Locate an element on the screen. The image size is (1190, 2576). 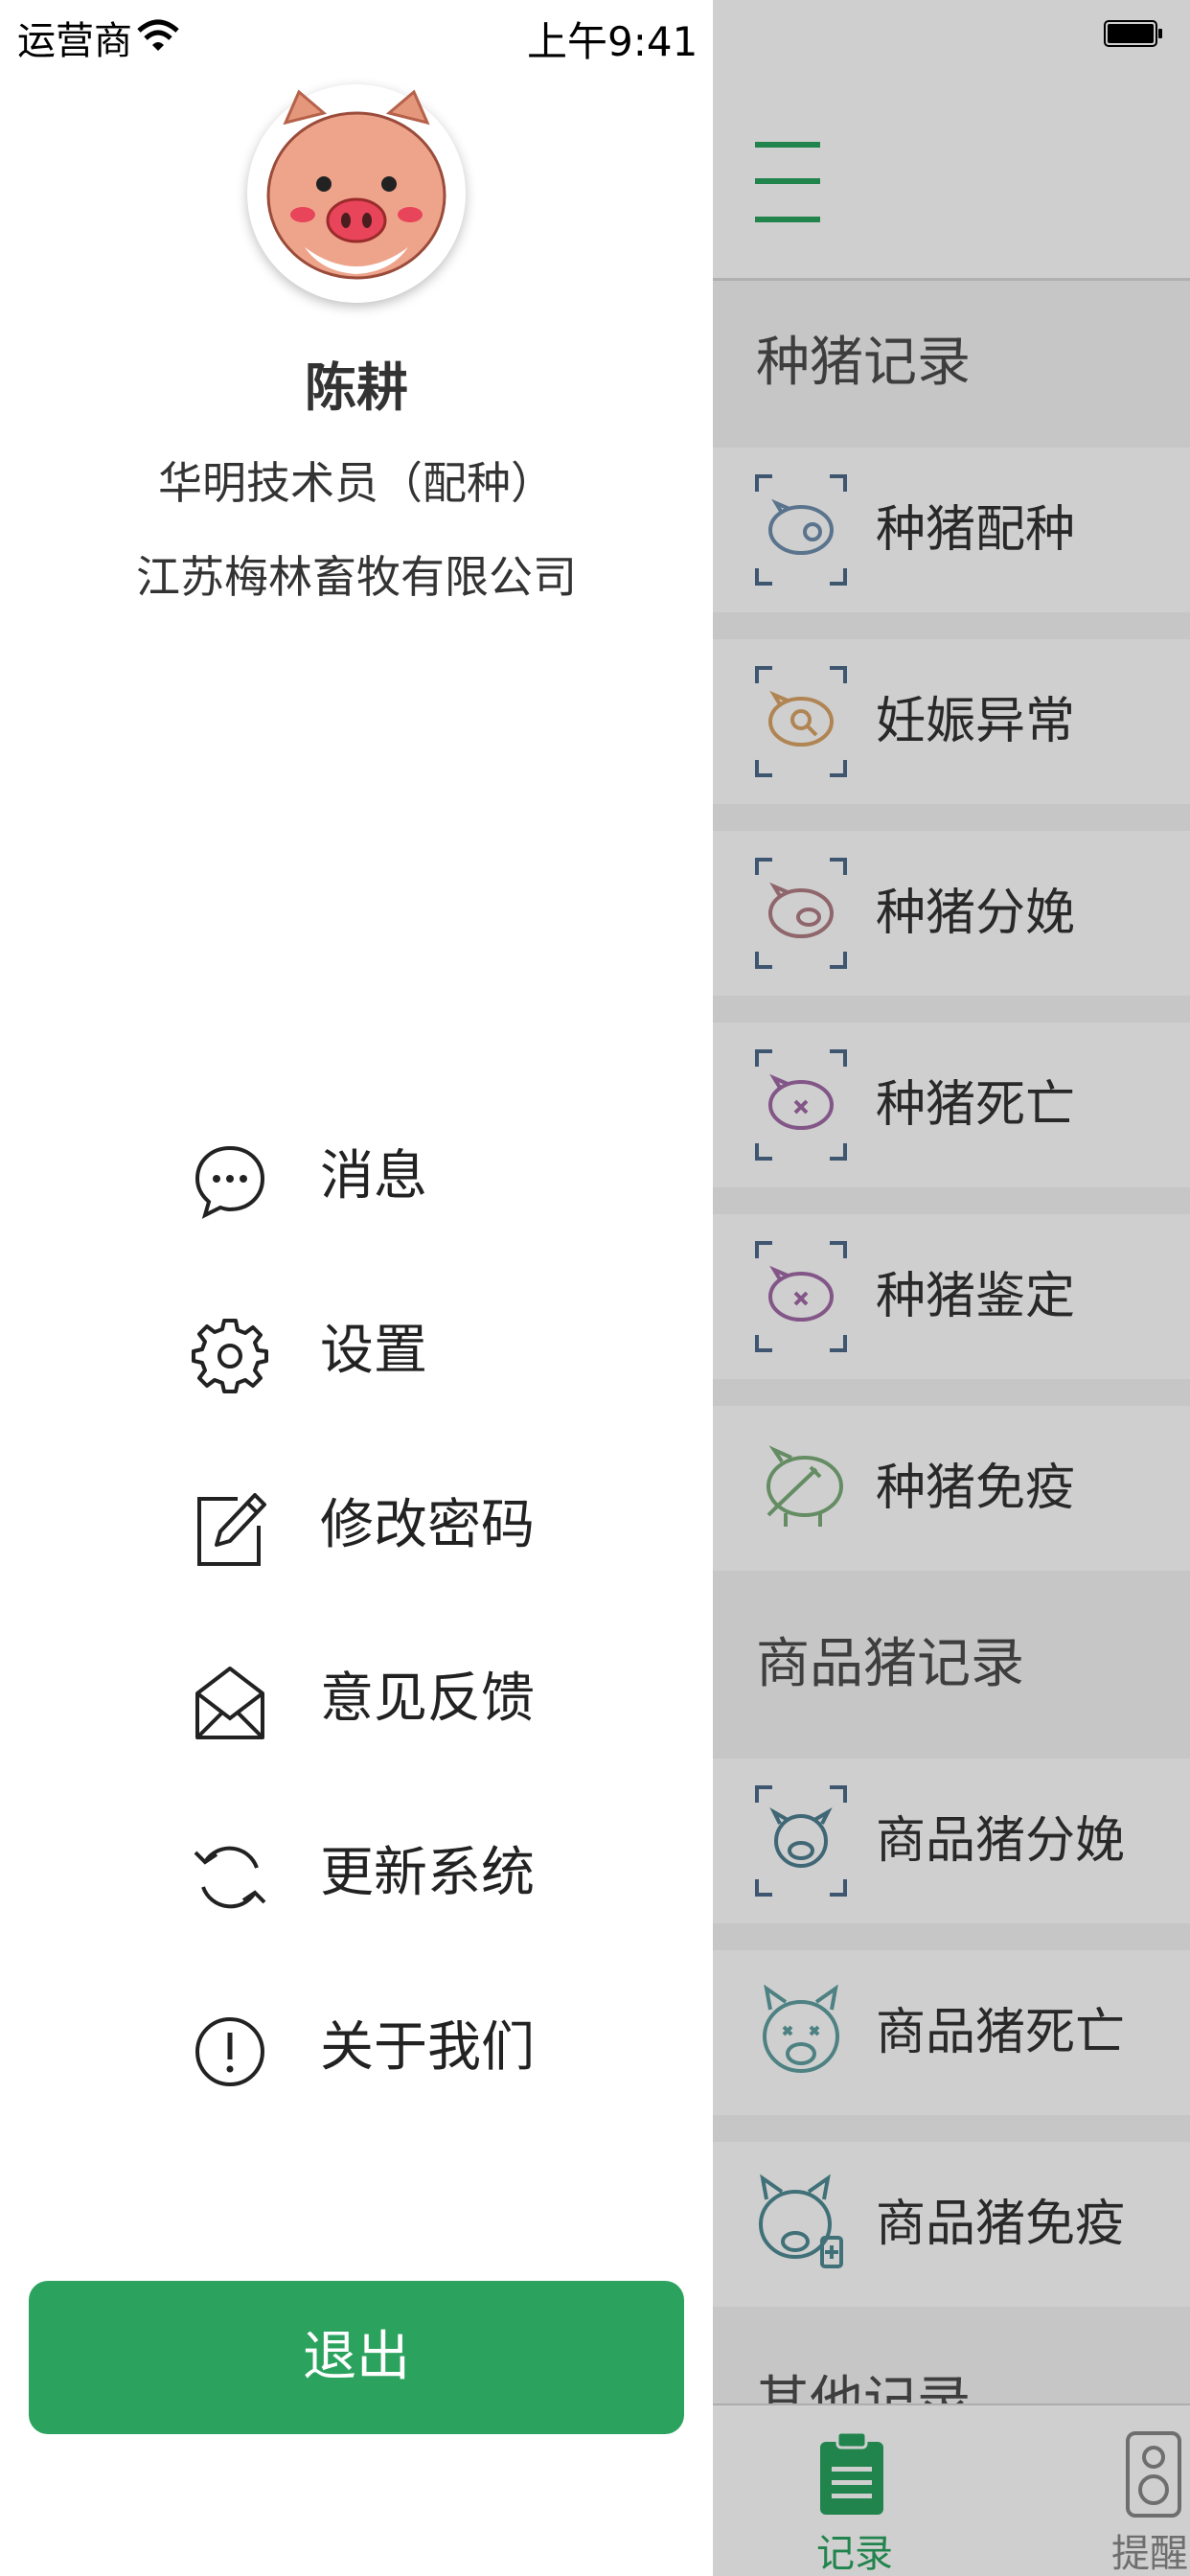
menu-item-feedback: 意见反馈 is located at coordinates (422, 1699).